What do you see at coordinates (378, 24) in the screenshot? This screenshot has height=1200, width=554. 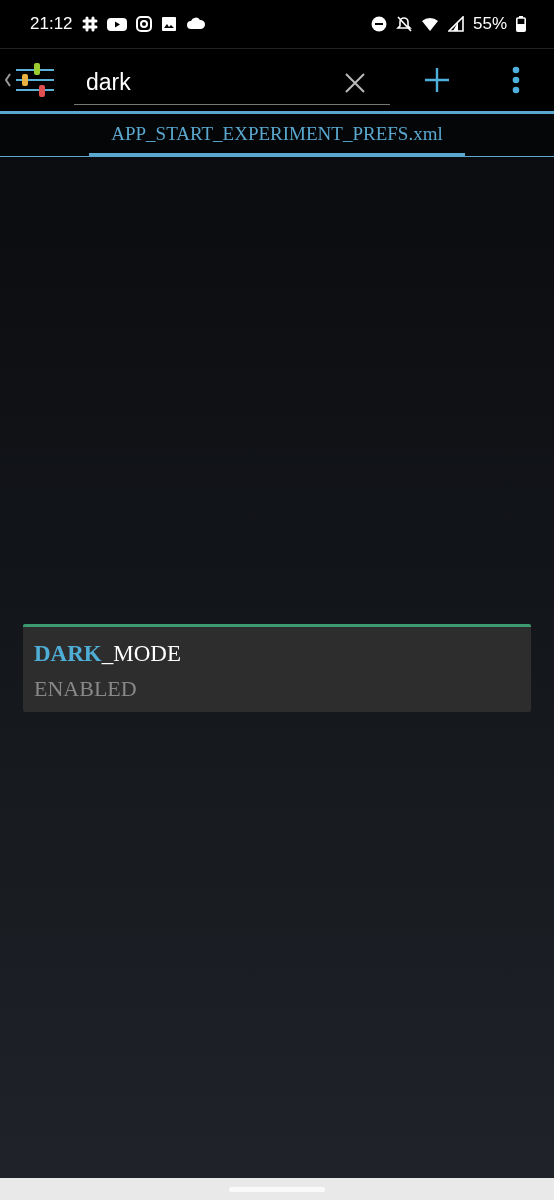 I see `do-not-disturb-icon` at bounding box center [378, 24].